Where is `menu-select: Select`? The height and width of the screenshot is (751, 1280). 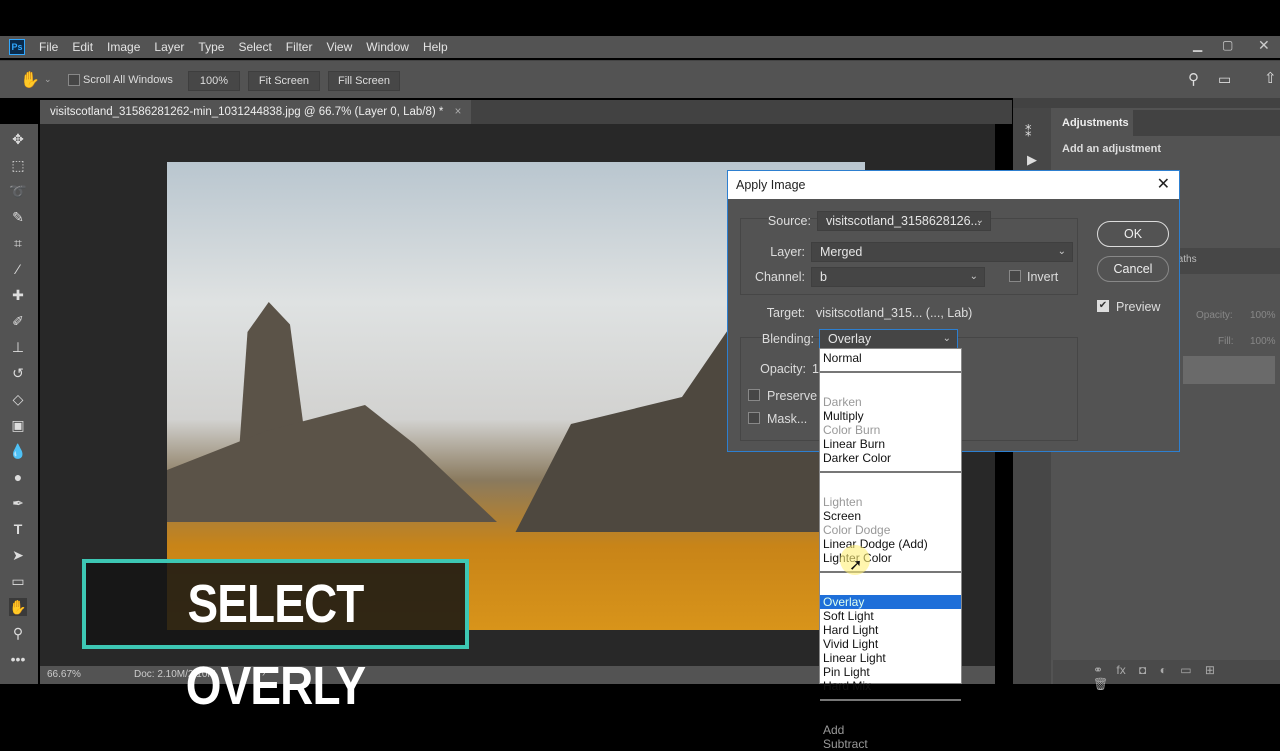
menu-select: Select is located at coordinates (254, 47).